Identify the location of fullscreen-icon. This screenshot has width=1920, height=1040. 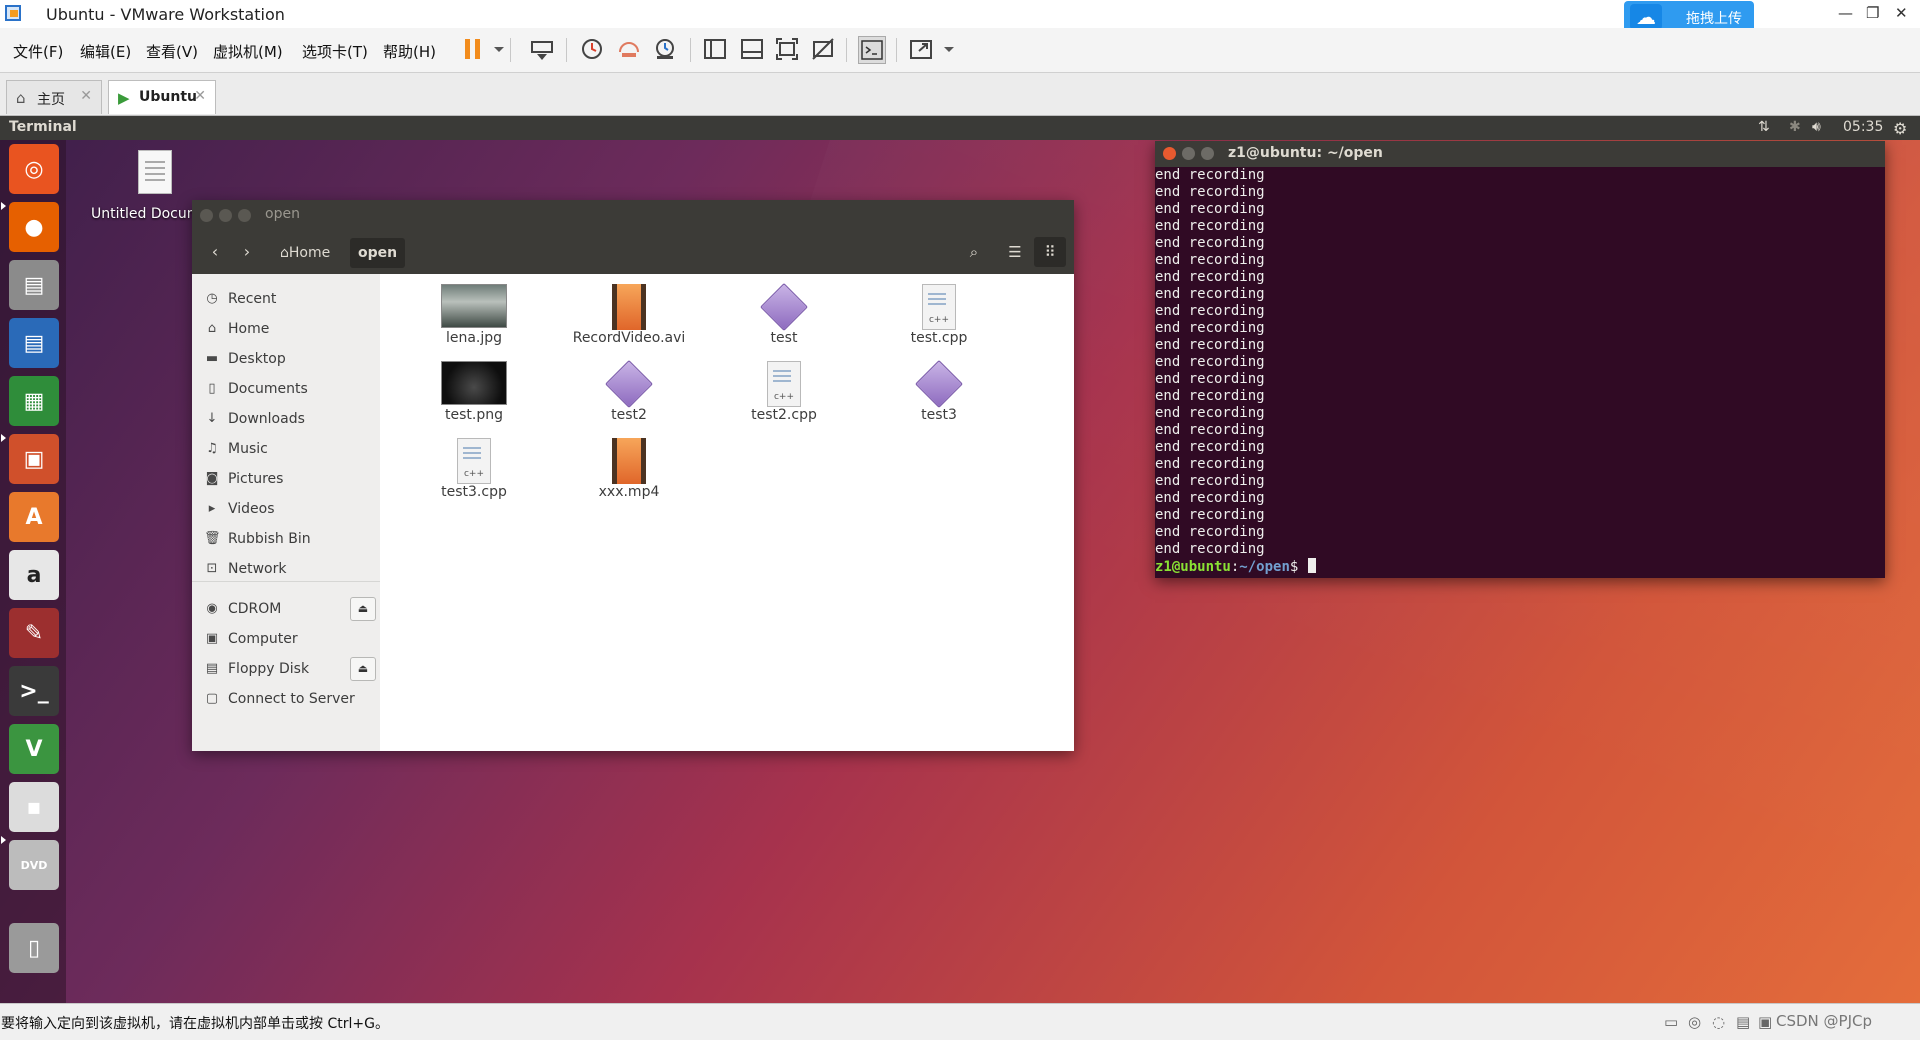
(787, 49).